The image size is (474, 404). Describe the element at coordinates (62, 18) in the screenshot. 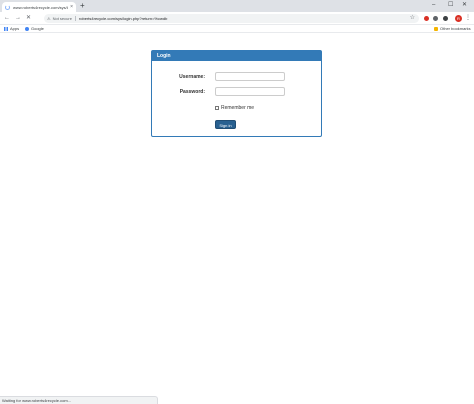

I see `security-indicator: Not secure` at that location.